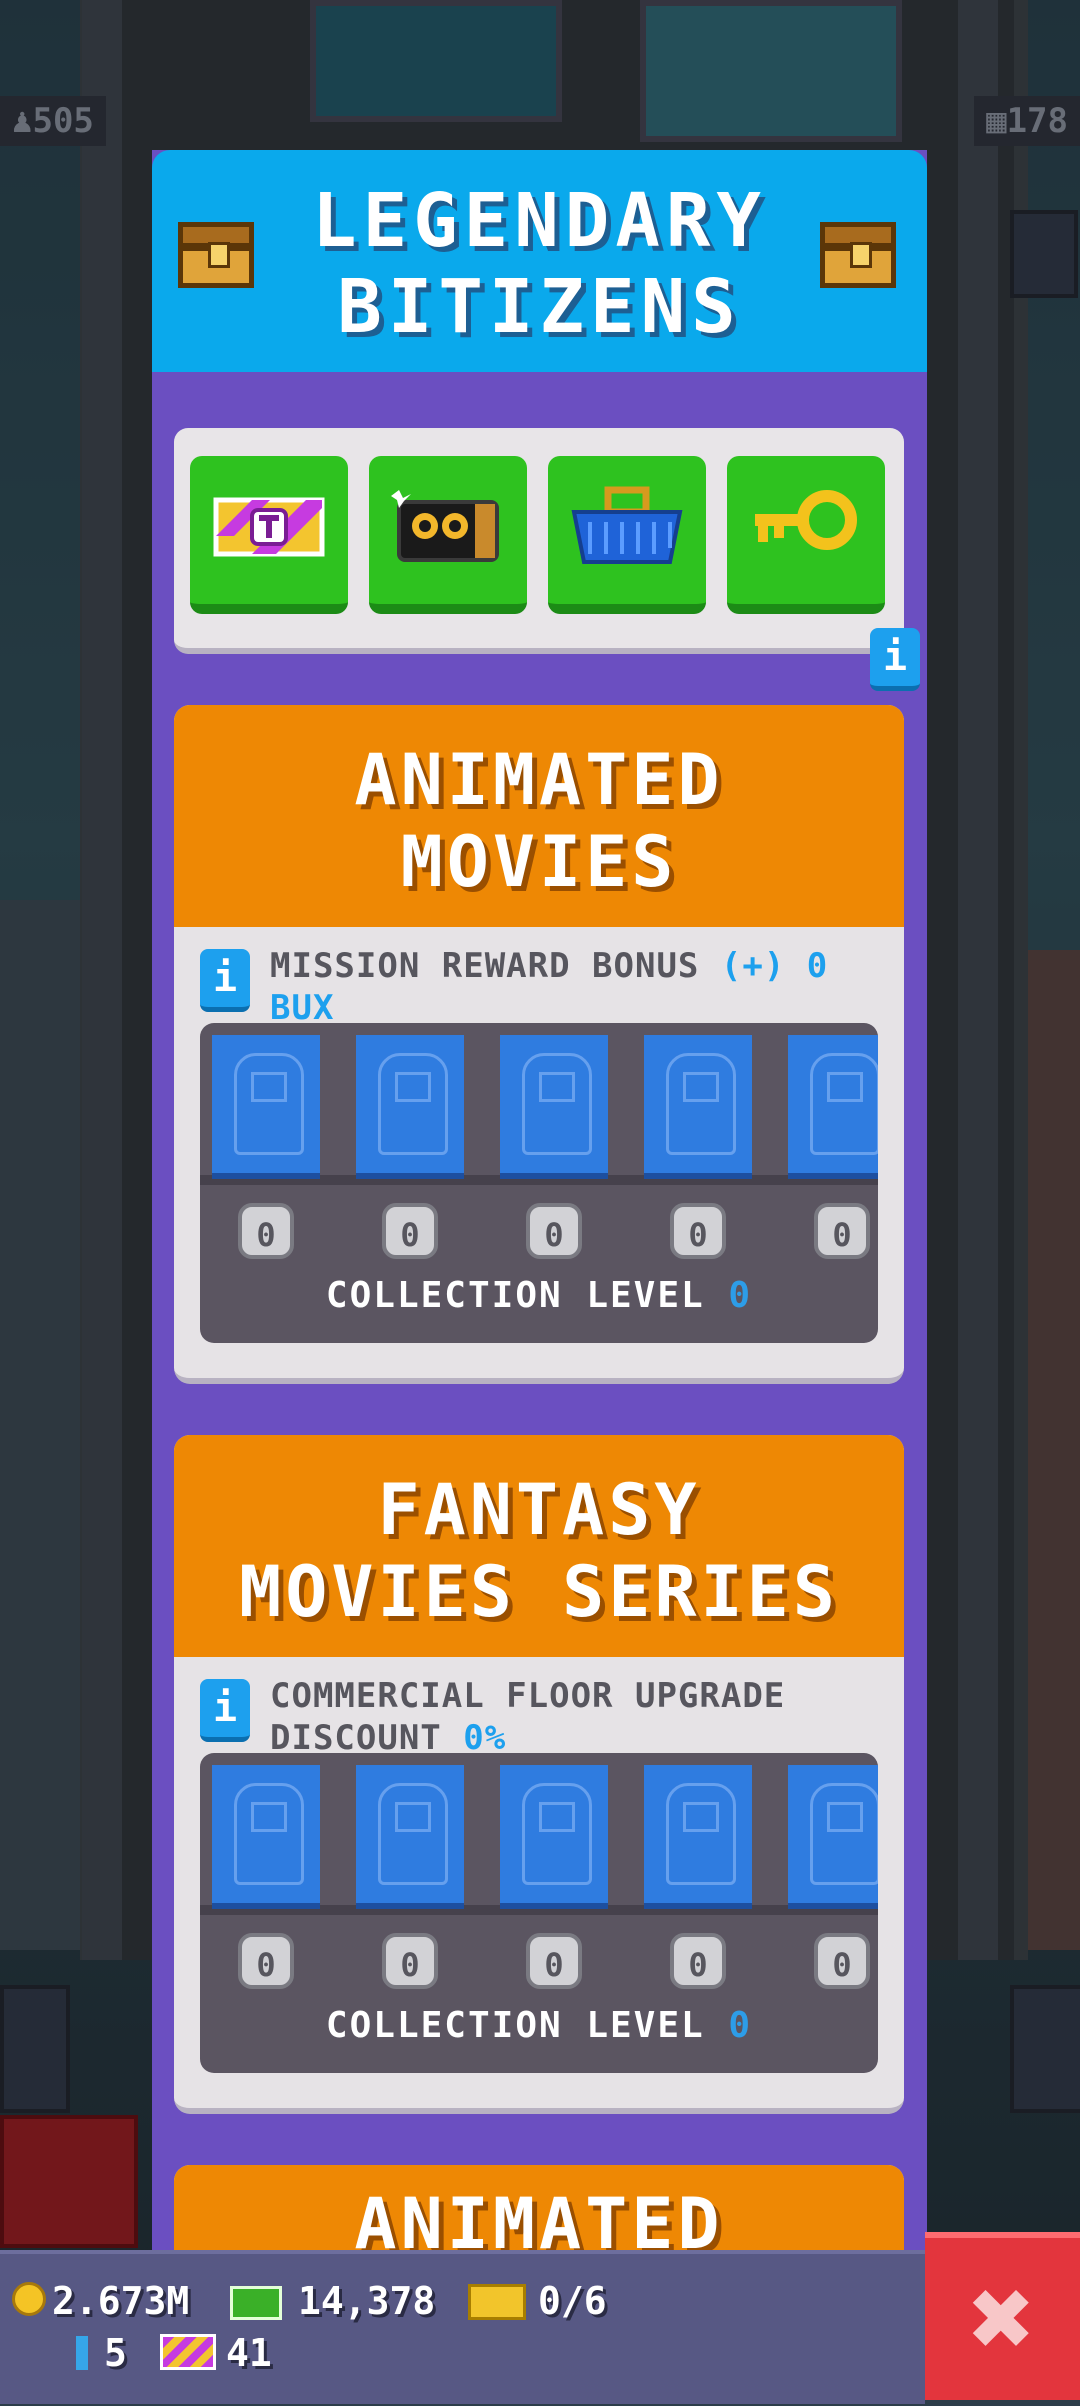 The width and height of the screenshot is (1080, 2406). Describe the element at coordinates (539, 1551) in the screenshot. I see `collection-title: FANTASY MOVIES SERIES` at that location.